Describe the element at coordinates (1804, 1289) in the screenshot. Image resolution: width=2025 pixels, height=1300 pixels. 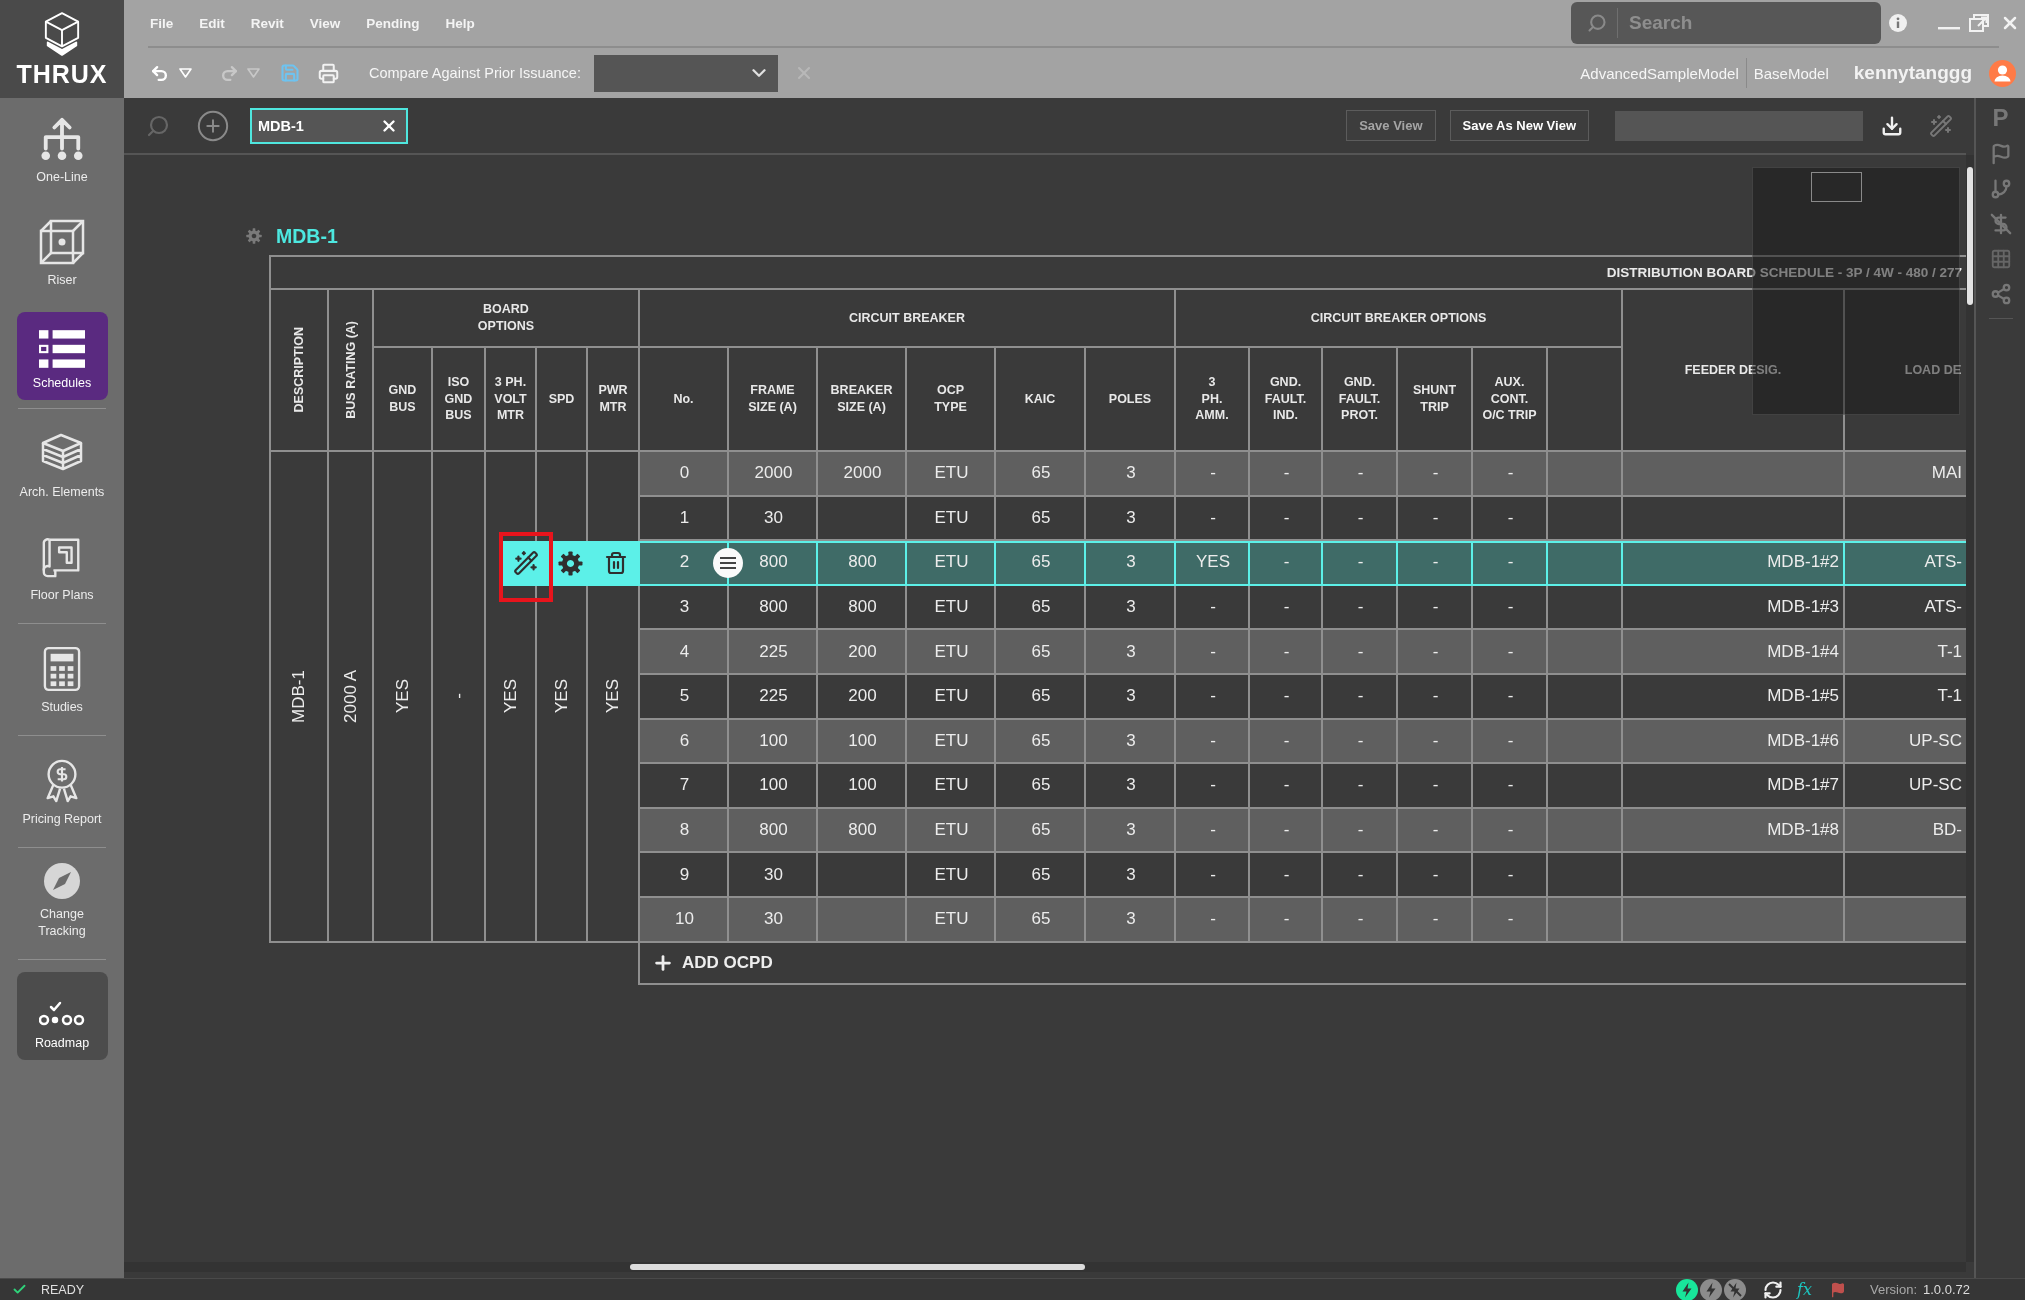
I see `formula-button: fx` at that location.